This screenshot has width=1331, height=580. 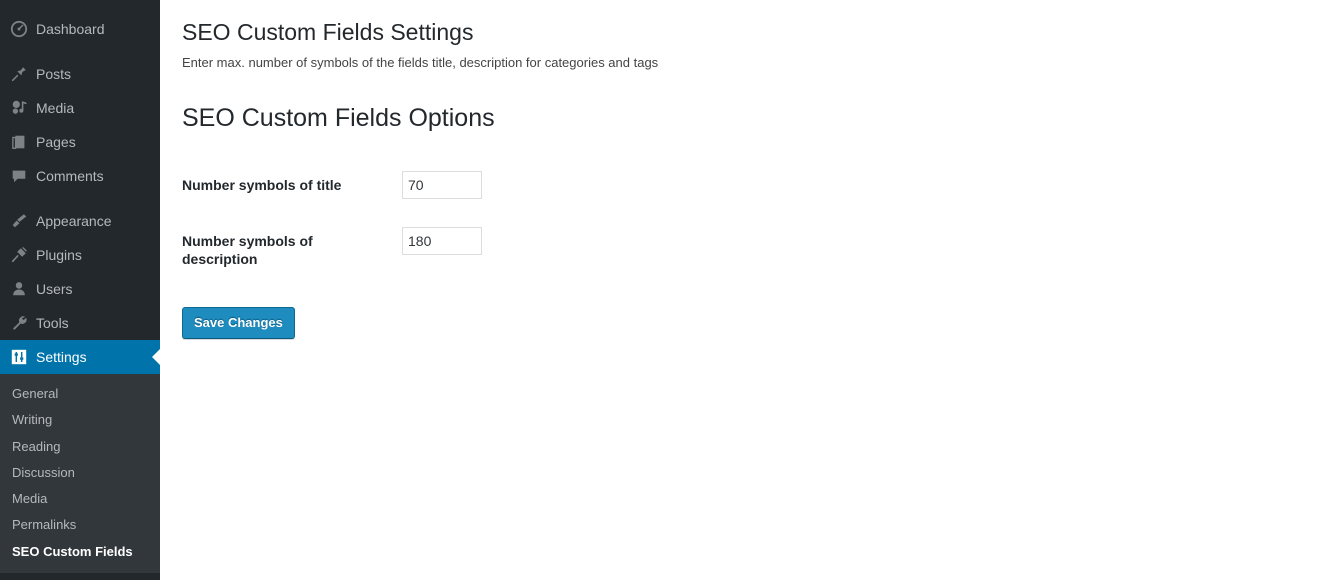 What do you see at coordinates (54, 74) in the screenshot?
I see `sidebar-item-label: Posts` at bounding box center [54, 74].